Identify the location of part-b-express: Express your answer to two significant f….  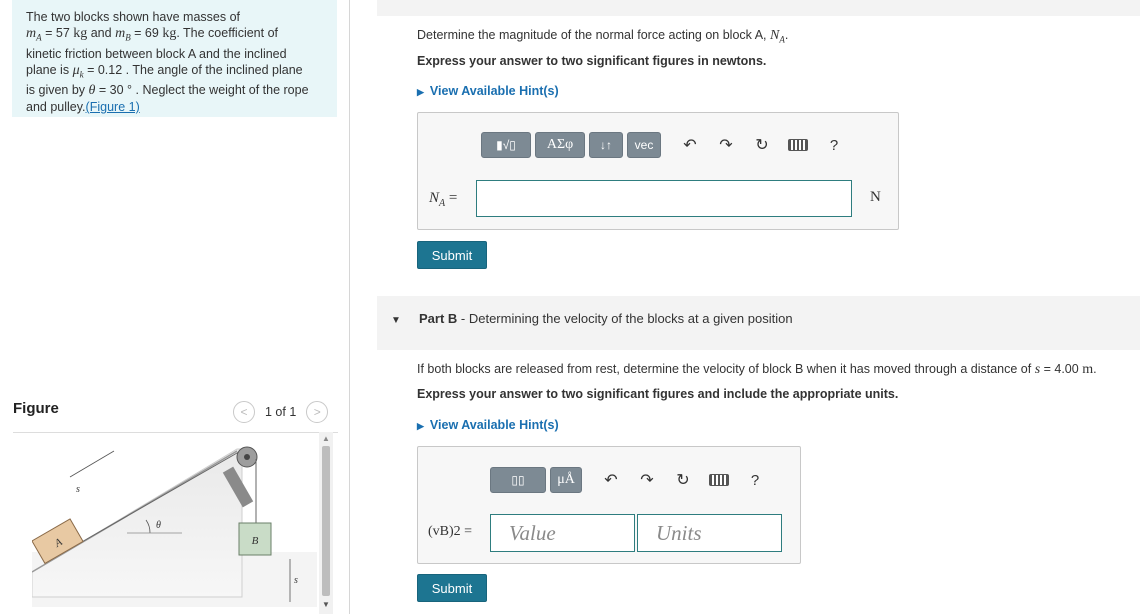
(658, 394).